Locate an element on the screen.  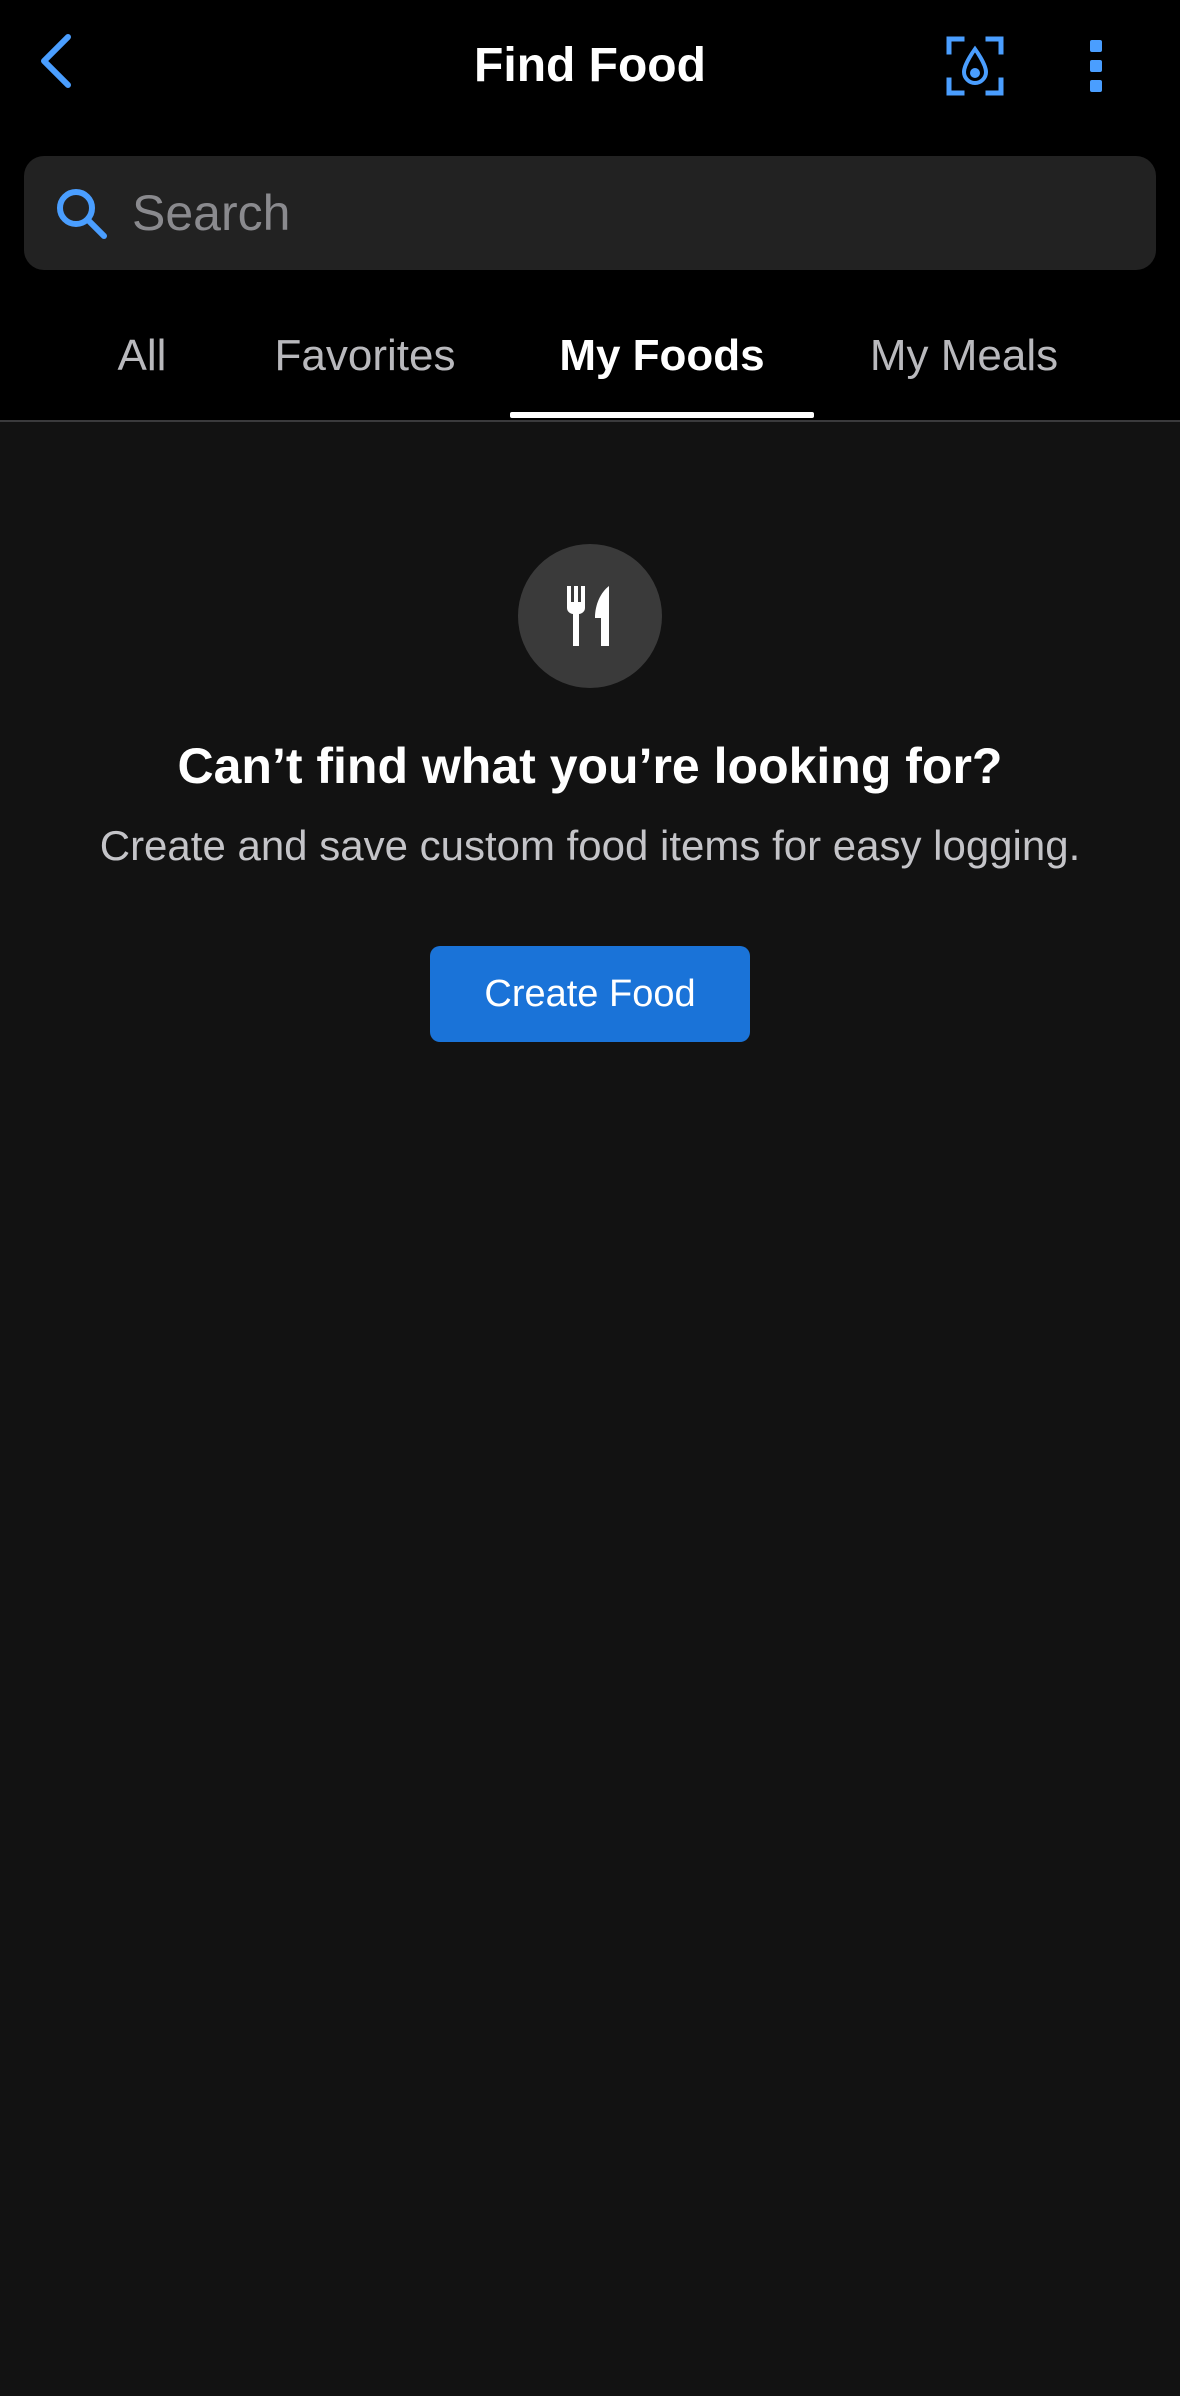
barcode-scan-button is located at coordinates (975, 66).